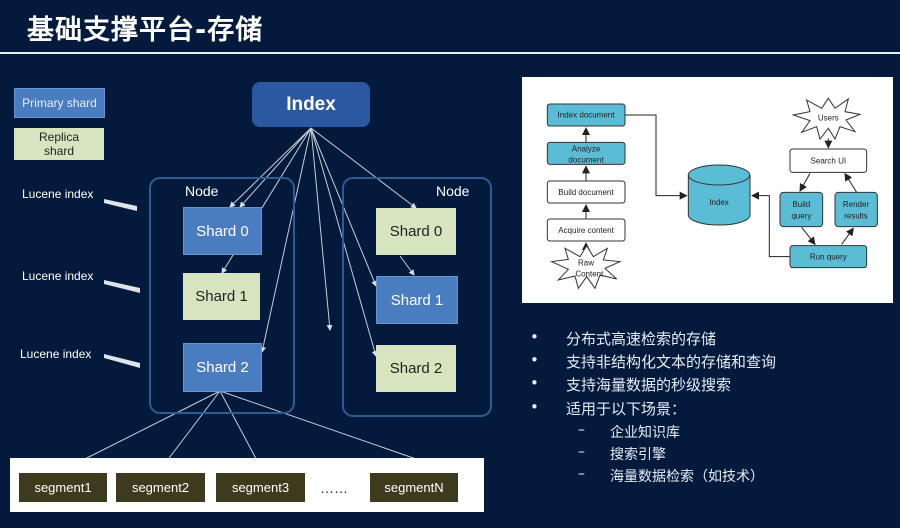 Image resolution: width=900 pixels, height=528 pixels. What do you see at coordinates (649, 385) in the screenshot?
I see `bullet-item: 支持海量数据的秒级搜索` at bounding box center [649, 385].